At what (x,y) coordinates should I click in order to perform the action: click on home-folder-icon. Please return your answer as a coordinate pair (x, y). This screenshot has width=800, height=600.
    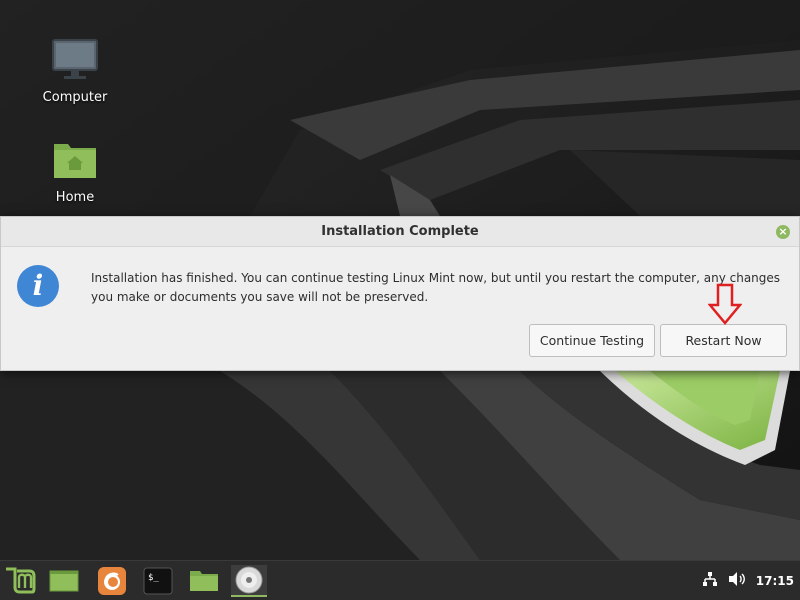
    Looking at the image, I should click on (75, 161).